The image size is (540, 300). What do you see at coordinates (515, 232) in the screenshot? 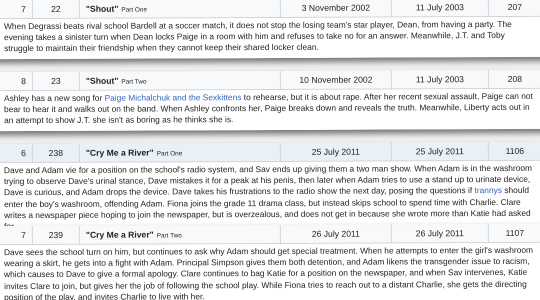
I see `production-code: 1107` at bounding box center [515, 232].